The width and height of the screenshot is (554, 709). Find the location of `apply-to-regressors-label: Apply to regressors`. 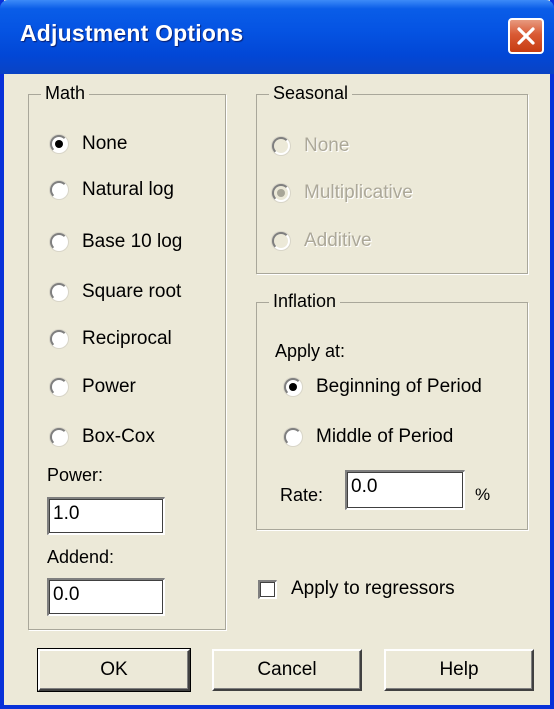

apply-to-regressors-label: Apply to regressors is located at coordinates (373, 588).